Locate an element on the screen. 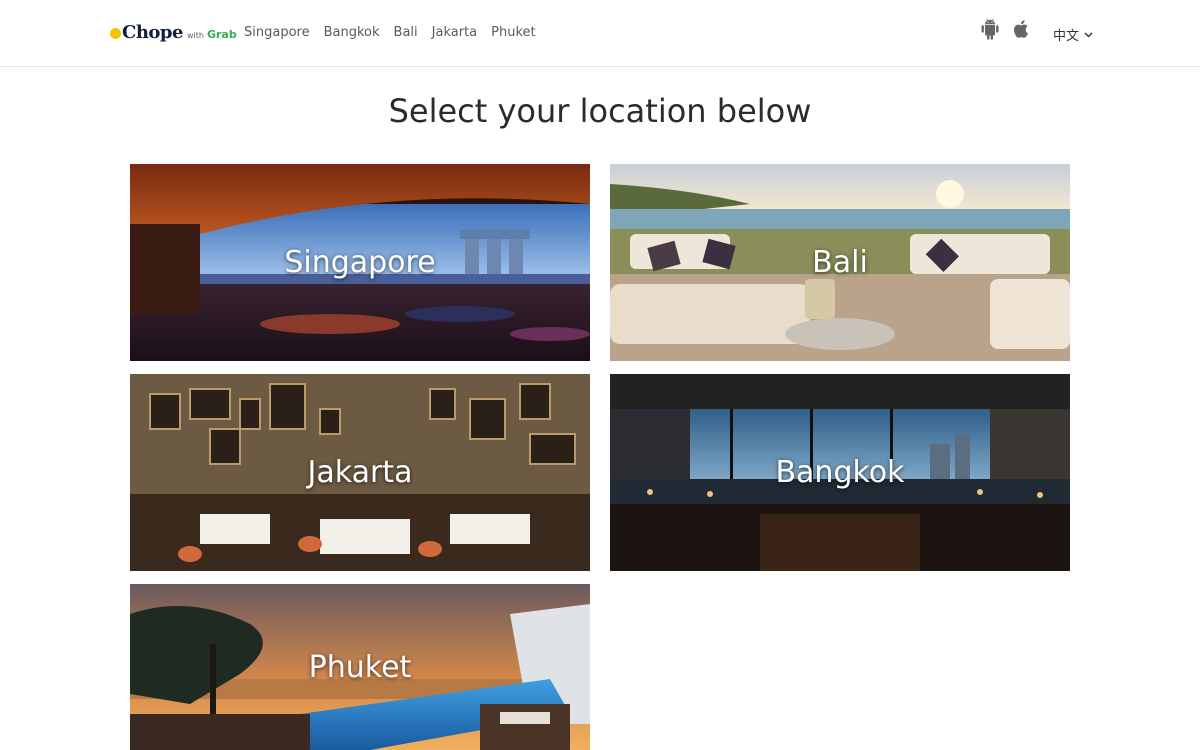  nav-item-singapore: Singapore is located at coordinates (277, 33).